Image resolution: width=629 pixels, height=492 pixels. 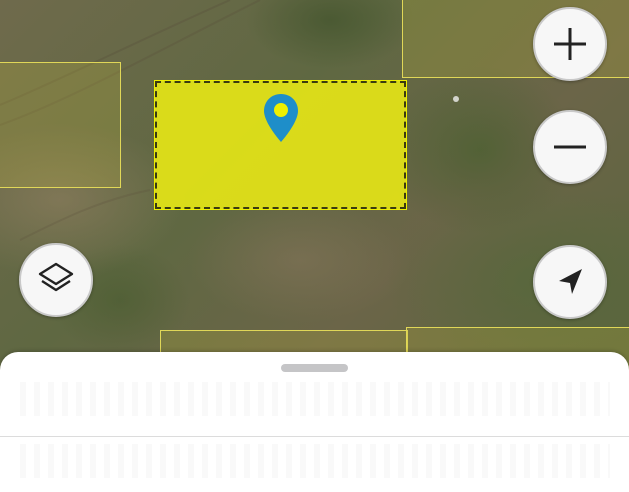 I want to click on locate-me-button, so click(x=570, y=282).